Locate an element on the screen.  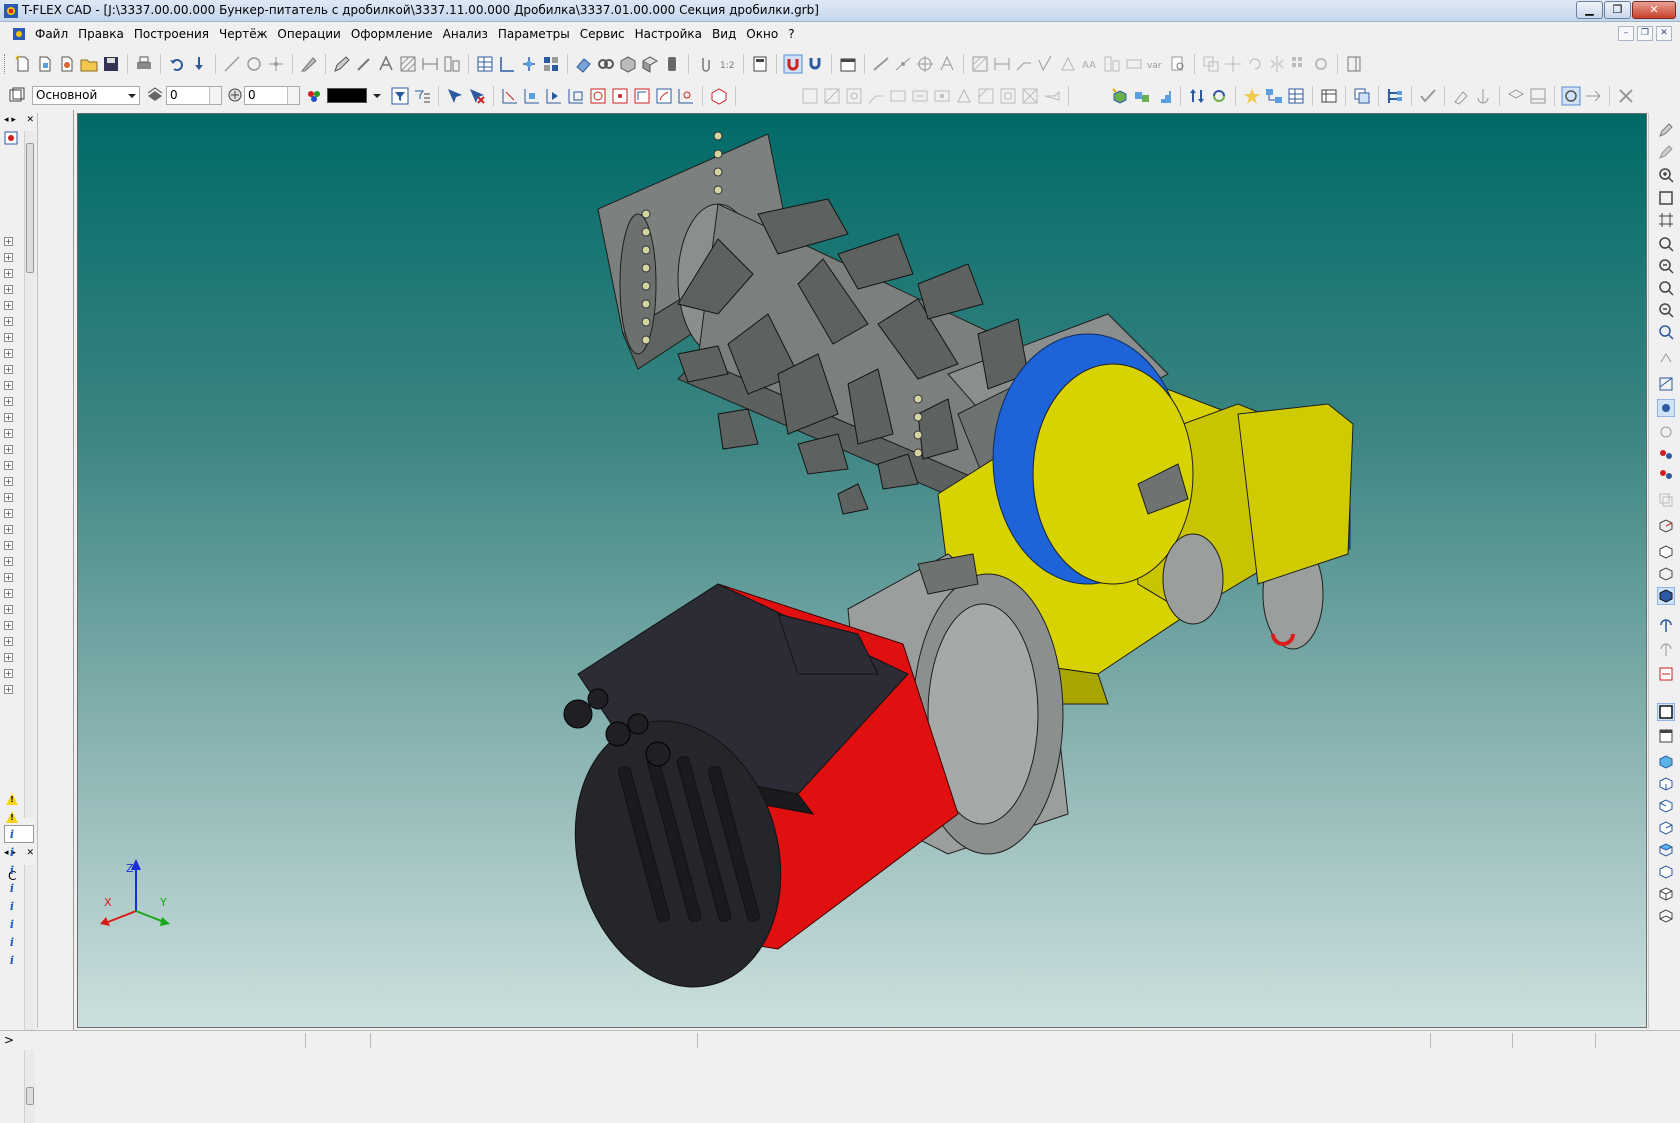
filter-f-icon is located at coordinates (920, 96).